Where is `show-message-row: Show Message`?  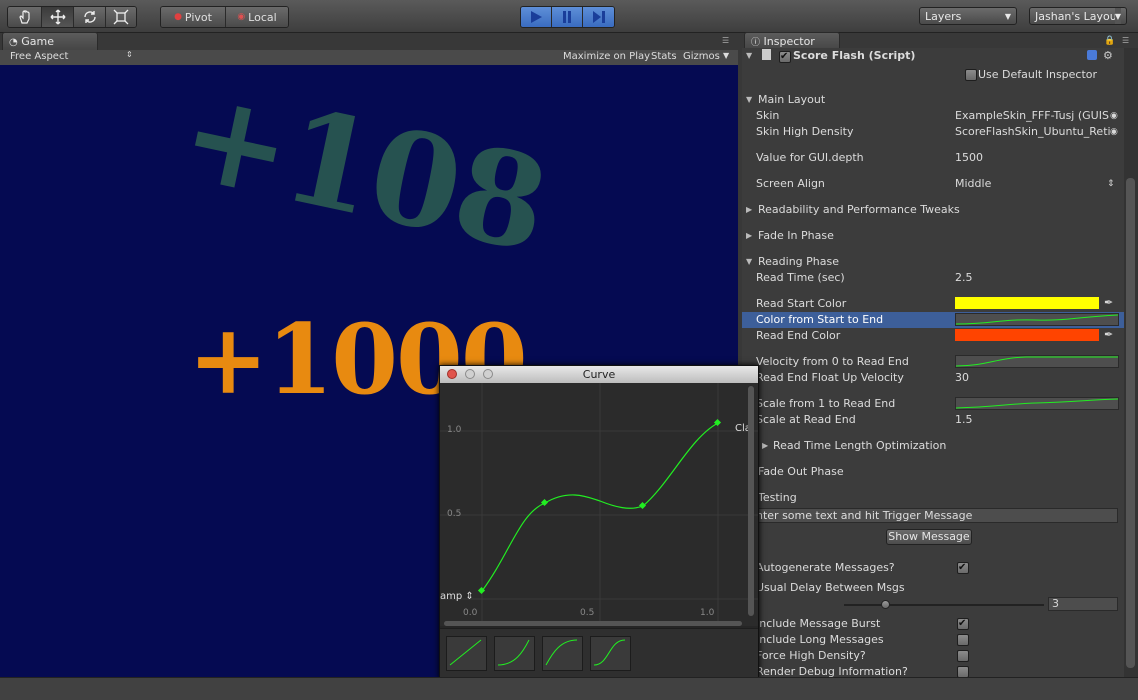 show-message-row: Show Message is located at coordinates (933, 537).